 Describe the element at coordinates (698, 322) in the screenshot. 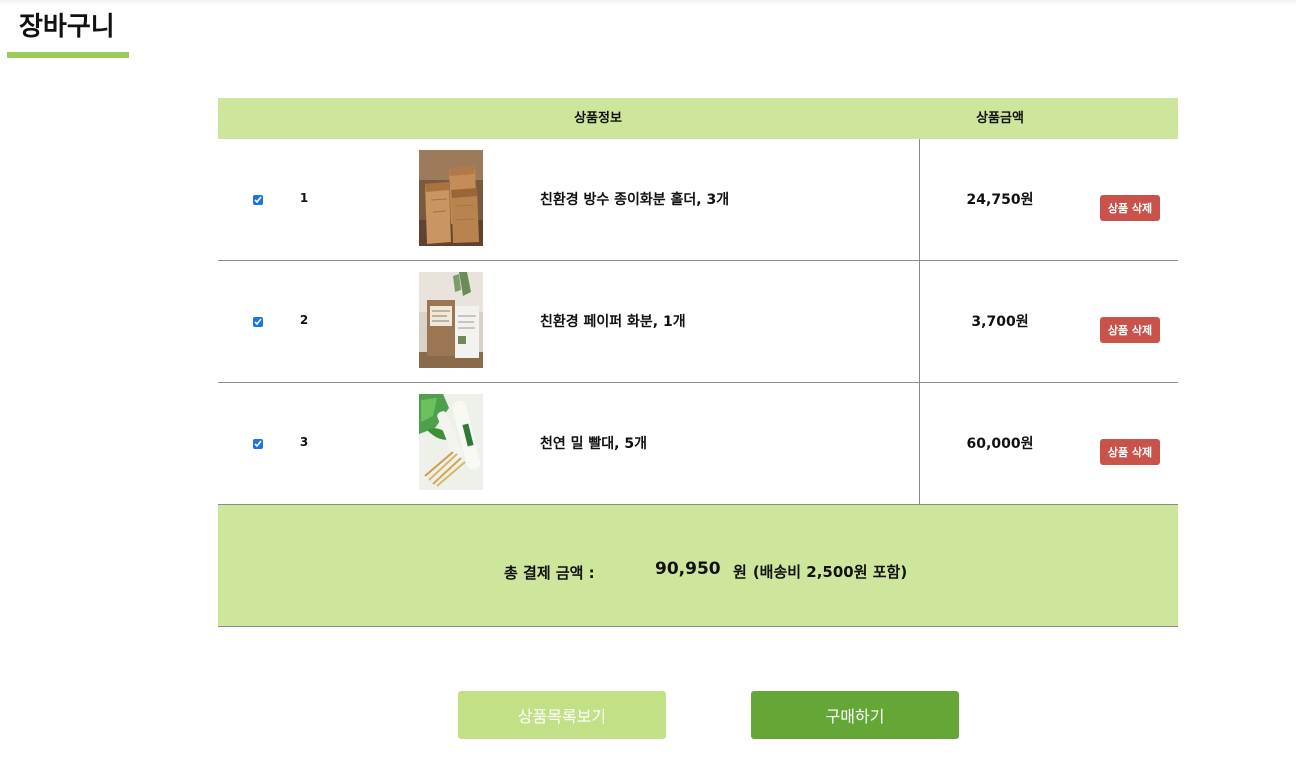

I see `cart-row: 2 친환경 페이퍼 화분, 1개 3,700원 상품 삭제` at that location.